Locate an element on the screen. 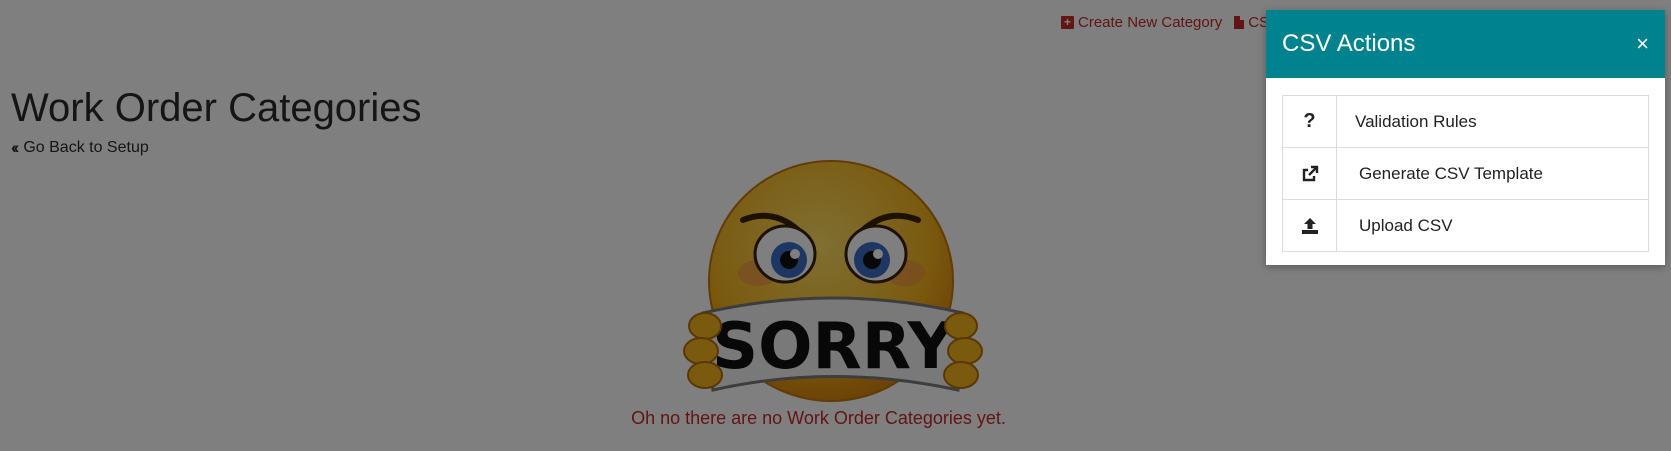 This screenshot has height=451, width=1671. modal-header: CSV Actions × is located at coordinates (1465, 44).